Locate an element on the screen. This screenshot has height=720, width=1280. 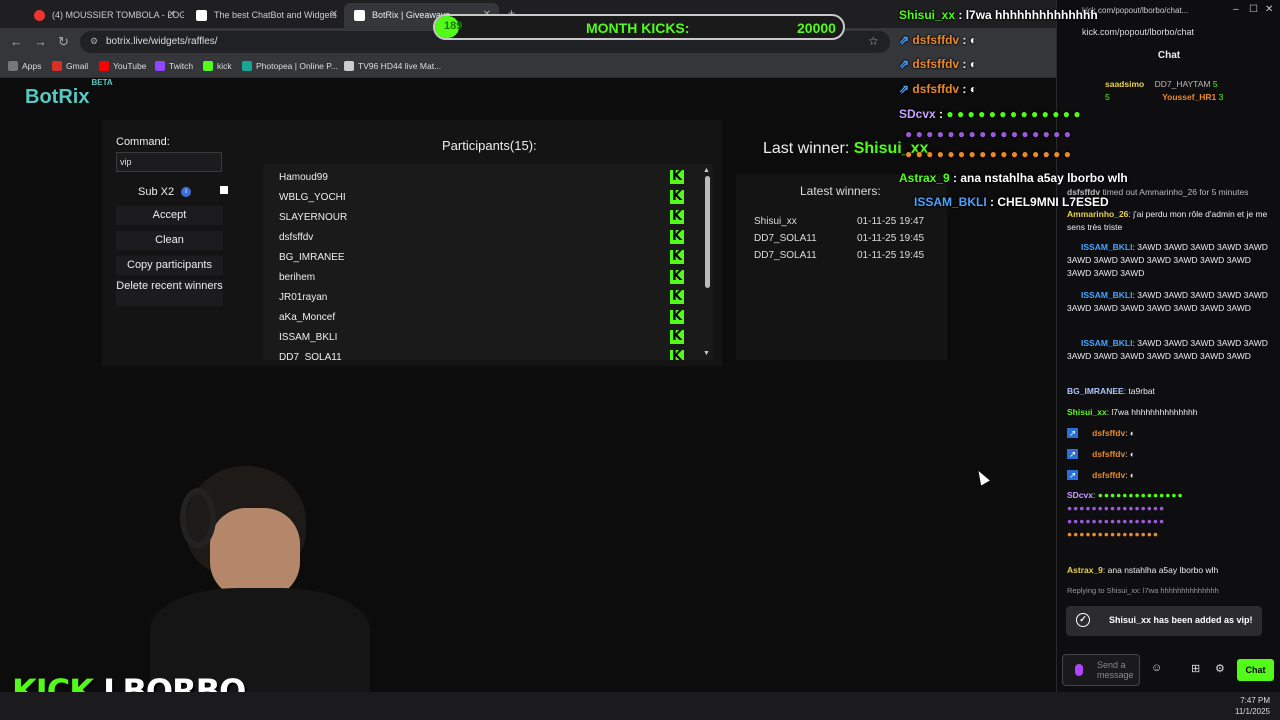
participant-row: WBLG_YOCHI is located at coordinates (312, 197).